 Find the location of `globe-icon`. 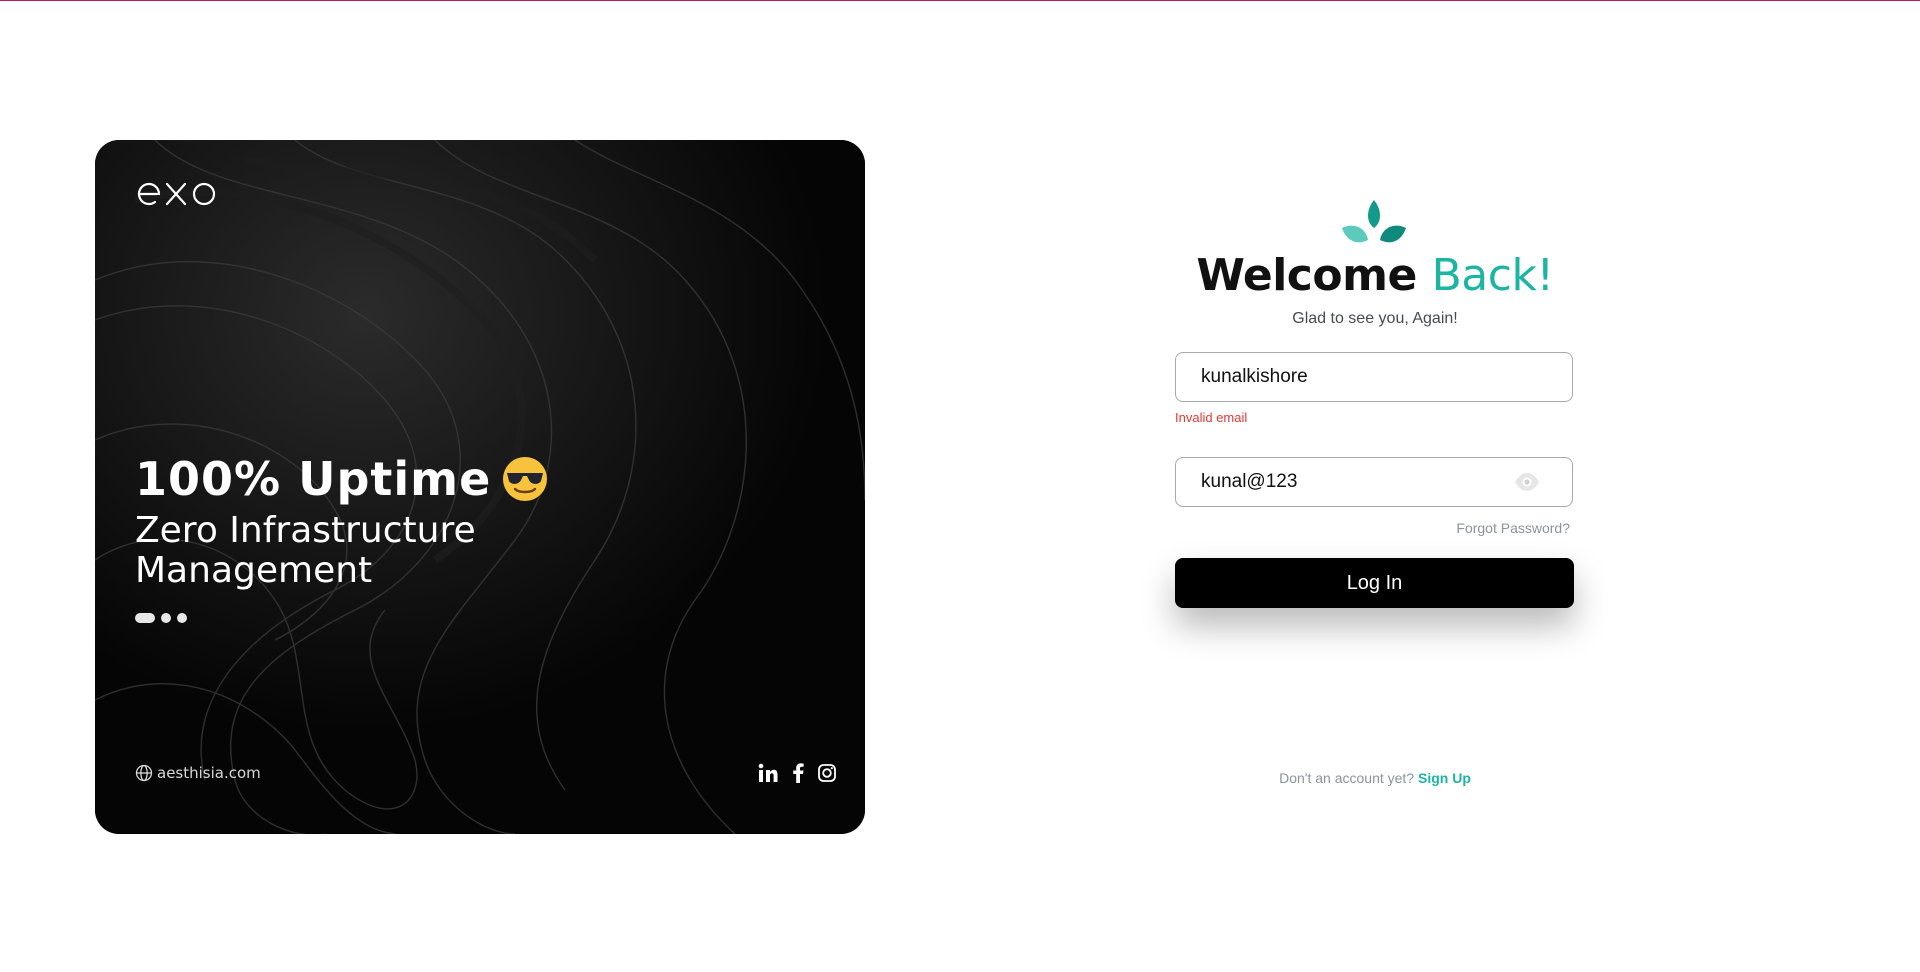

globe-icon is located at coordinates (144, 773).